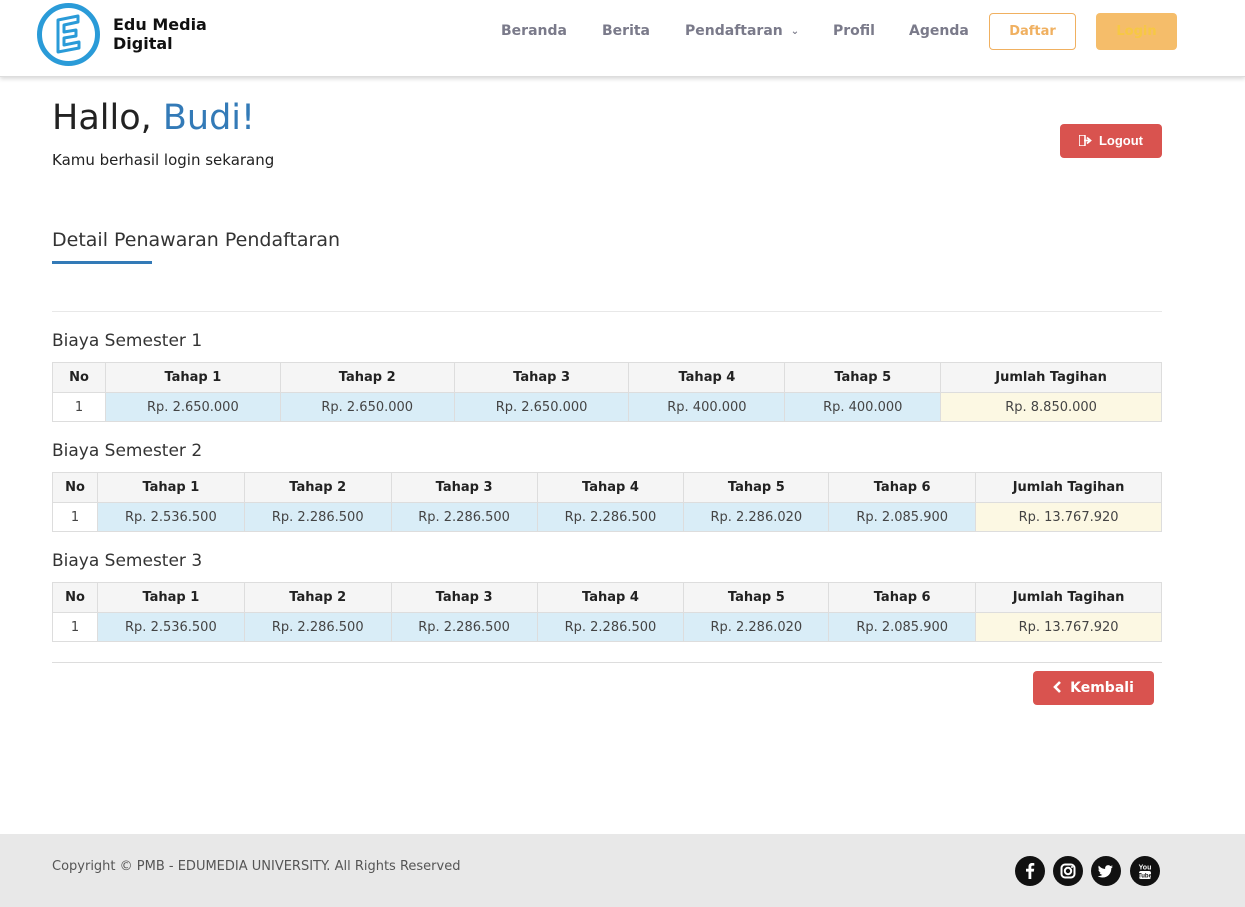 The image size is (1245, 907). I want to click on svg-text: Tube, so click(1145, 877).